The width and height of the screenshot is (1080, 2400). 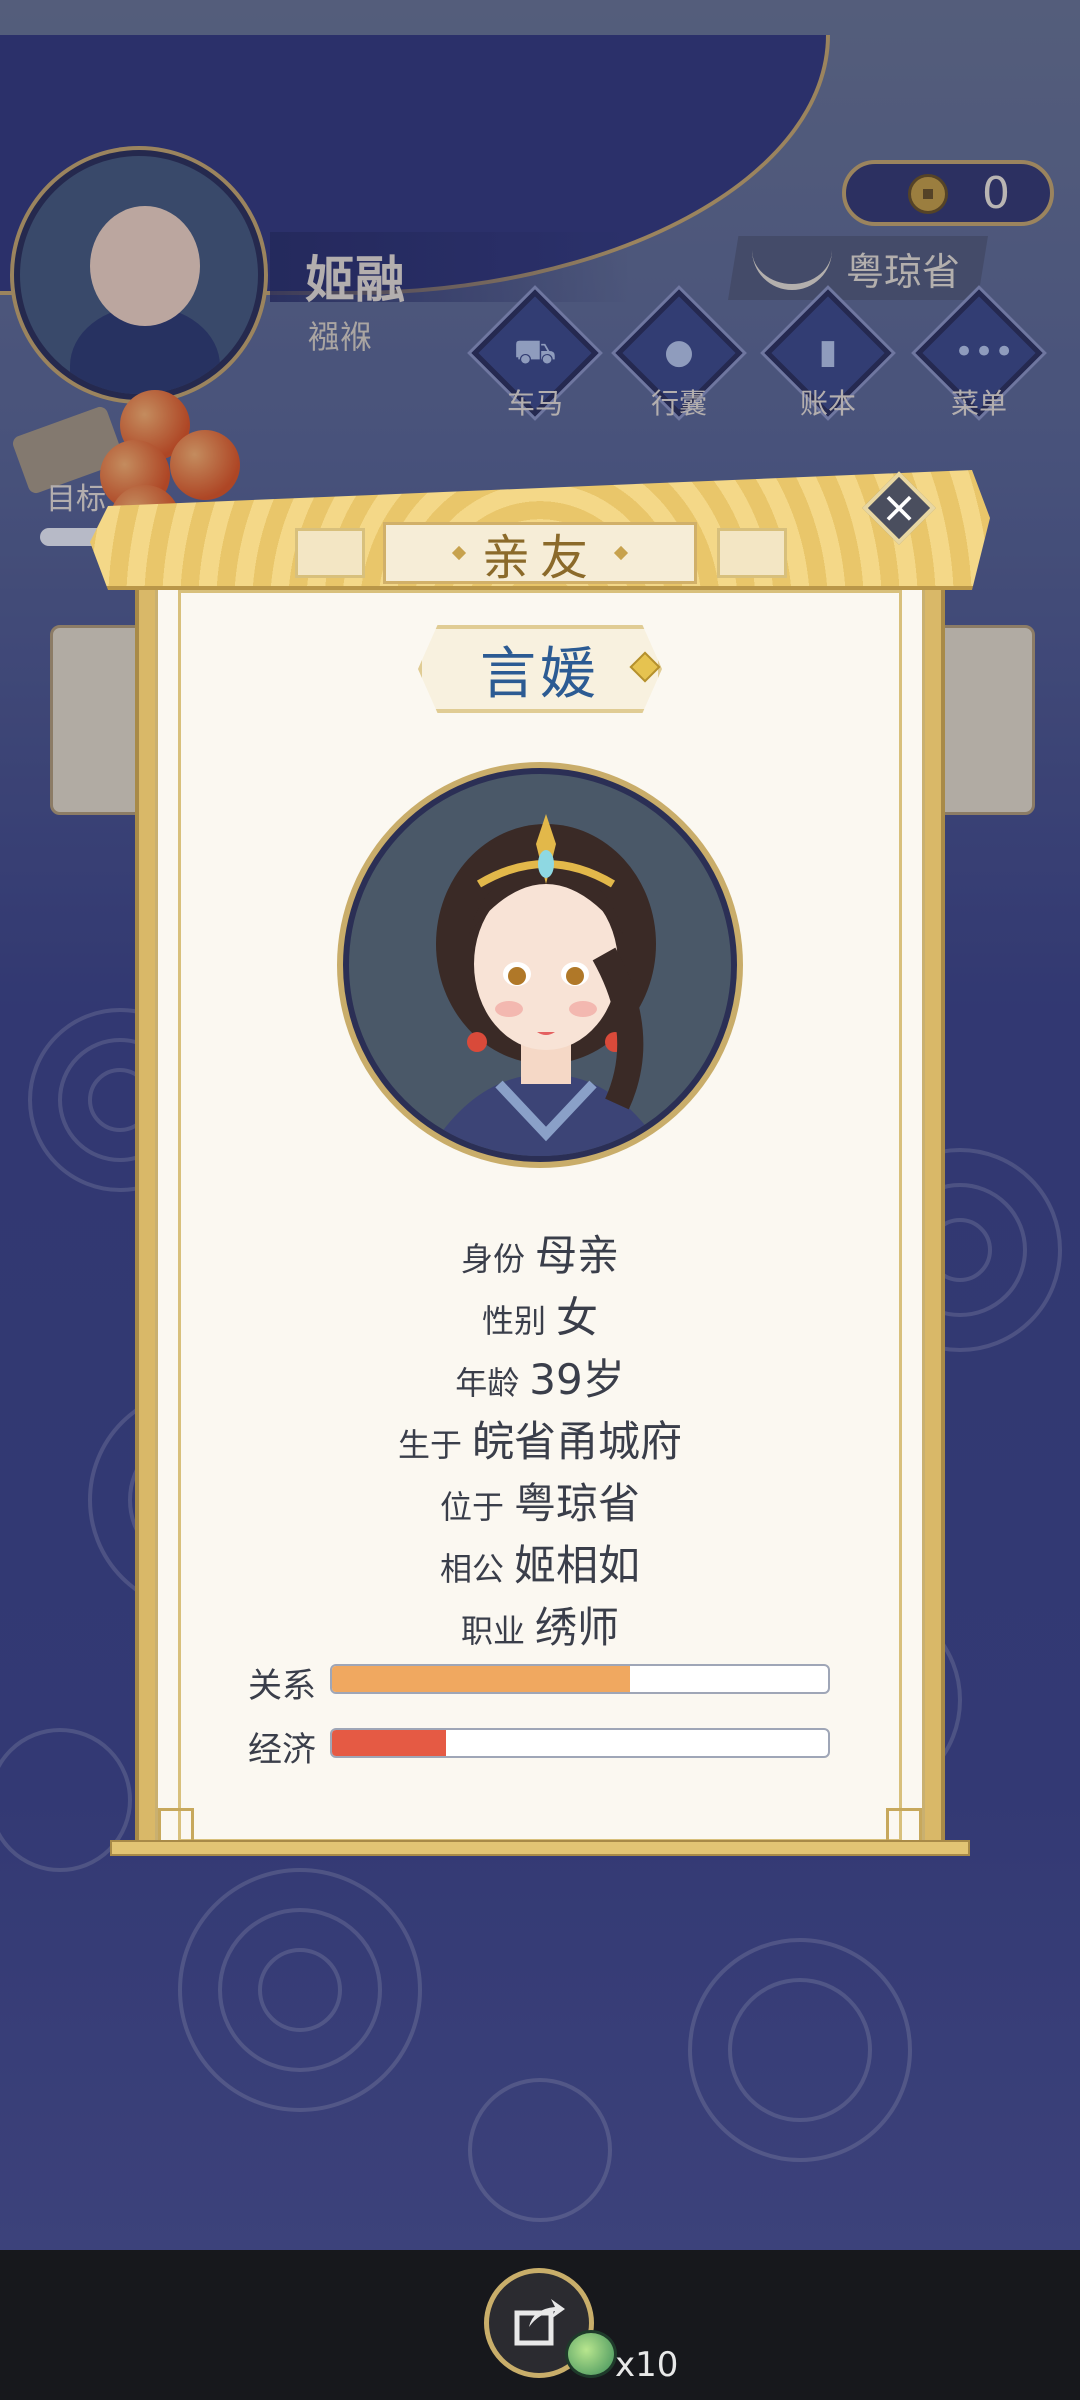 I want to click on portrait-illustration, so click(x=546, y=985).